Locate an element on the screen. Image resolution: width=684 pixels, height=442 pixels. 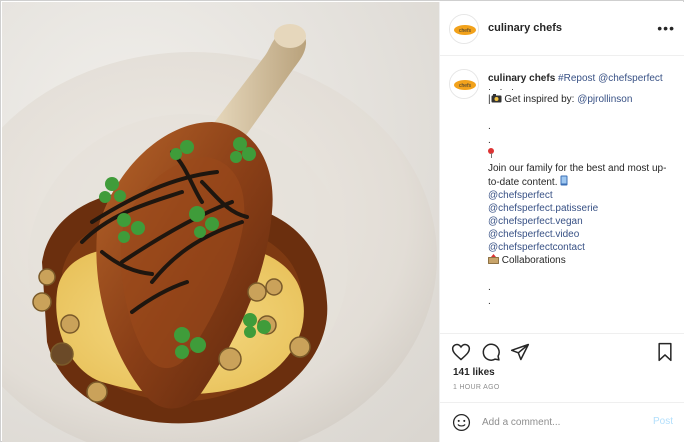
header-username: culinary chefs is located at coordinates (525, 28).